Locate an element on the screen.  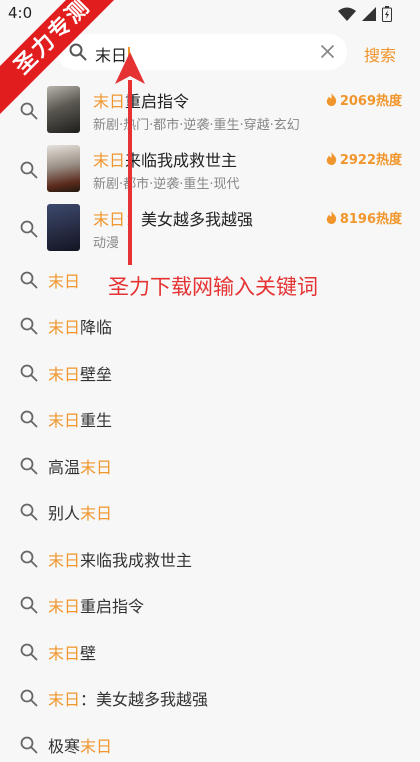
suggestion-item: 别人末日 is located at coordinates (210, 513).